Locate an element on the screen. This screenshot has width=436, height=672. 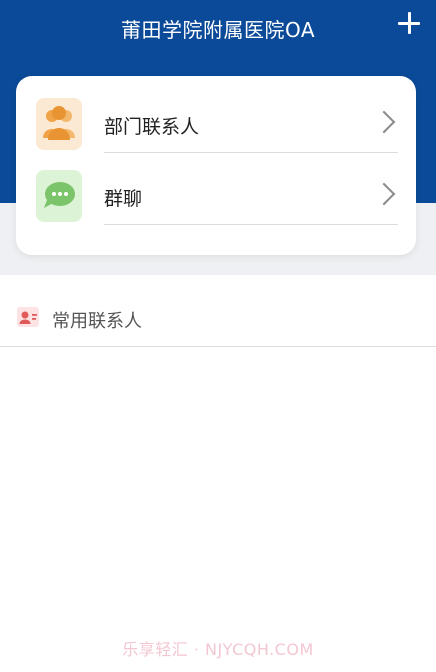
department-contacts-row: 部门联系人 is located at coordinates (216, 126).